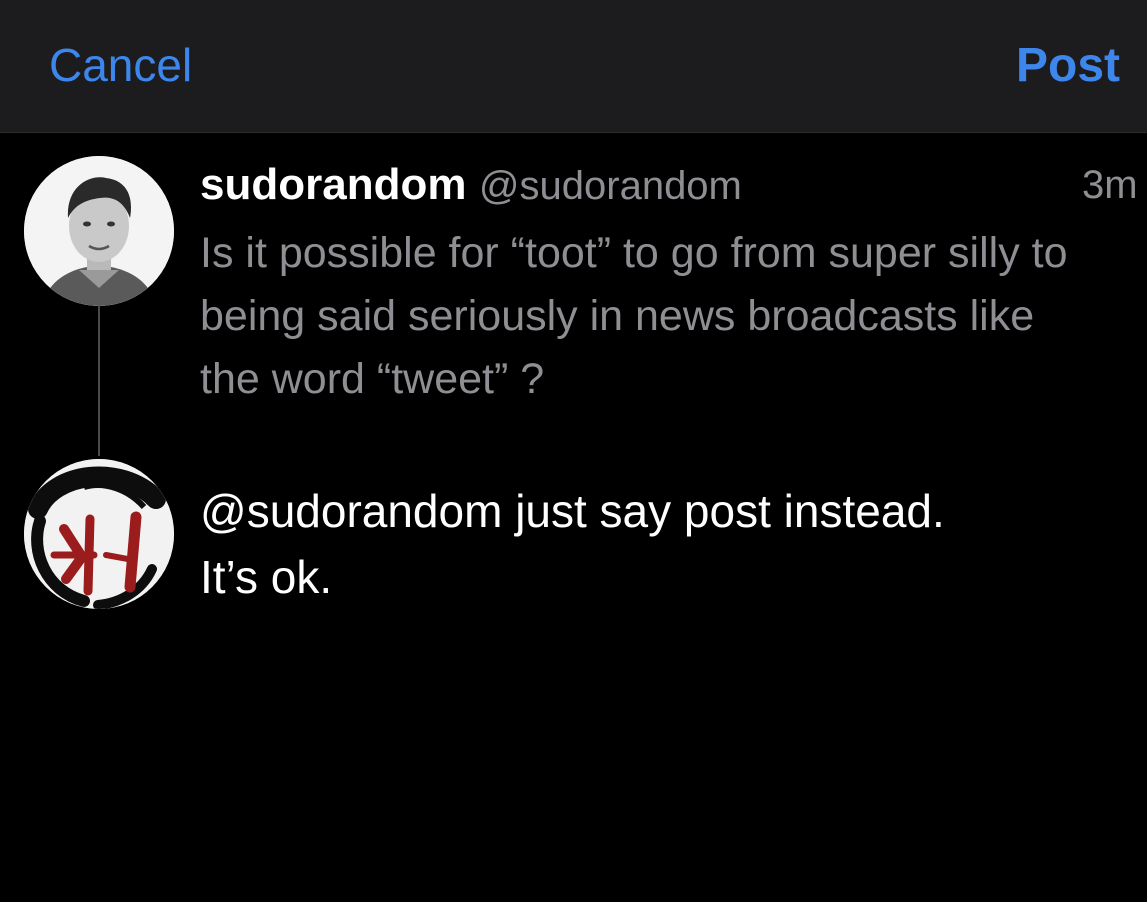 The width and height of the screenshot is (1147, 902). Describe the element at coordinates (572, 511) in the screenshot. I see `reply-text-line-1: @sudorandom just say post instead.` at that location.